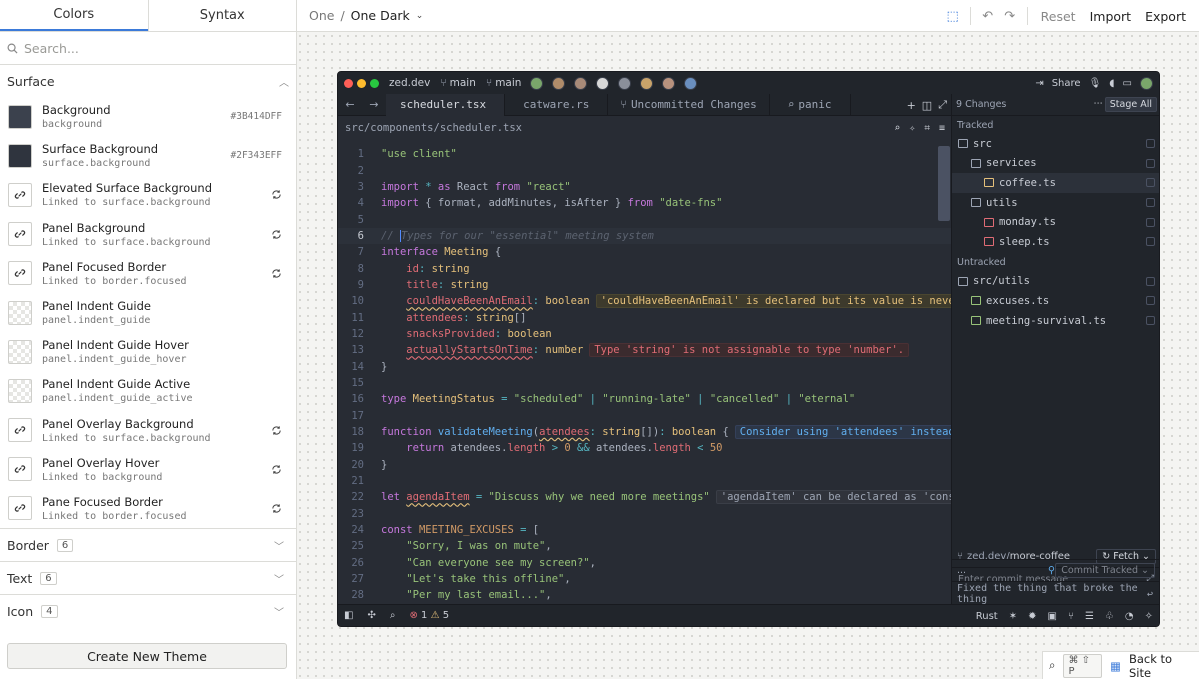  Describe the element at coordinates (148, 577) in the screenshot. I see `section-text-header: Text 6 ﹀` at that location.